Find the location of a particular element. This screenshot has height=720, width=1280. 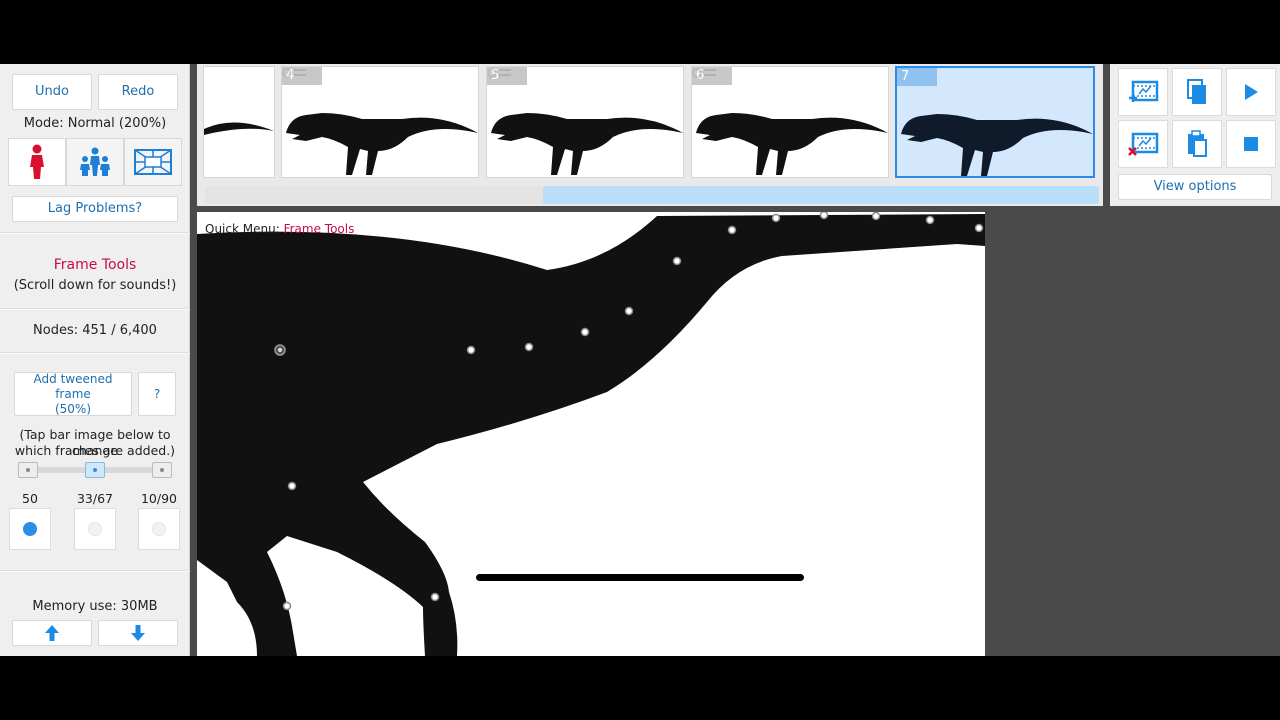

tween-bar-stop-start is located at coordinates (28, 470).